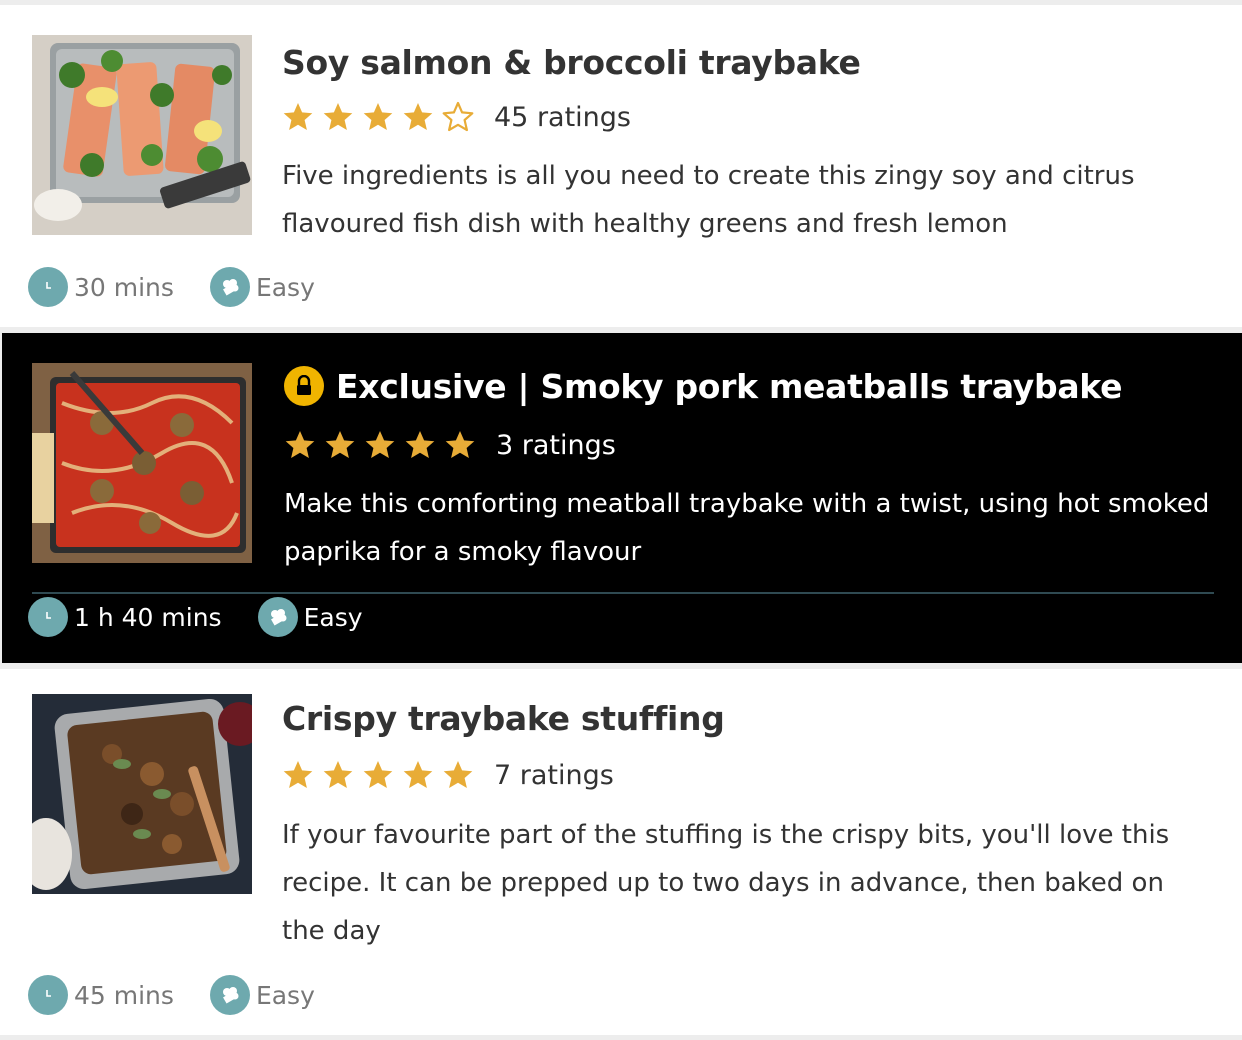 The image size is (1242, 1040). I want to click on cook-time: 1 h 40 mins, so click(125, 617).